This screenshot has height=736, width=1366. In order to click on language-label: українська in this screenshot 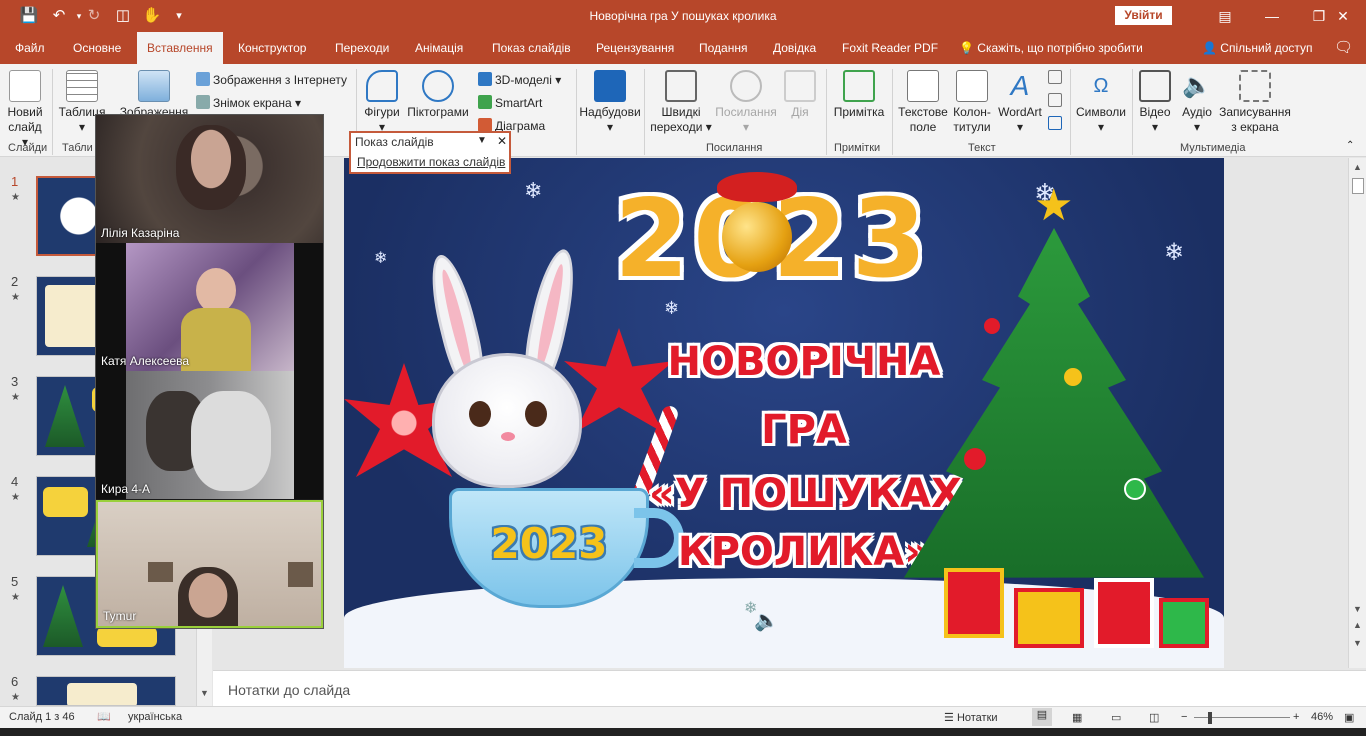, I will do `click(155, 717)`.